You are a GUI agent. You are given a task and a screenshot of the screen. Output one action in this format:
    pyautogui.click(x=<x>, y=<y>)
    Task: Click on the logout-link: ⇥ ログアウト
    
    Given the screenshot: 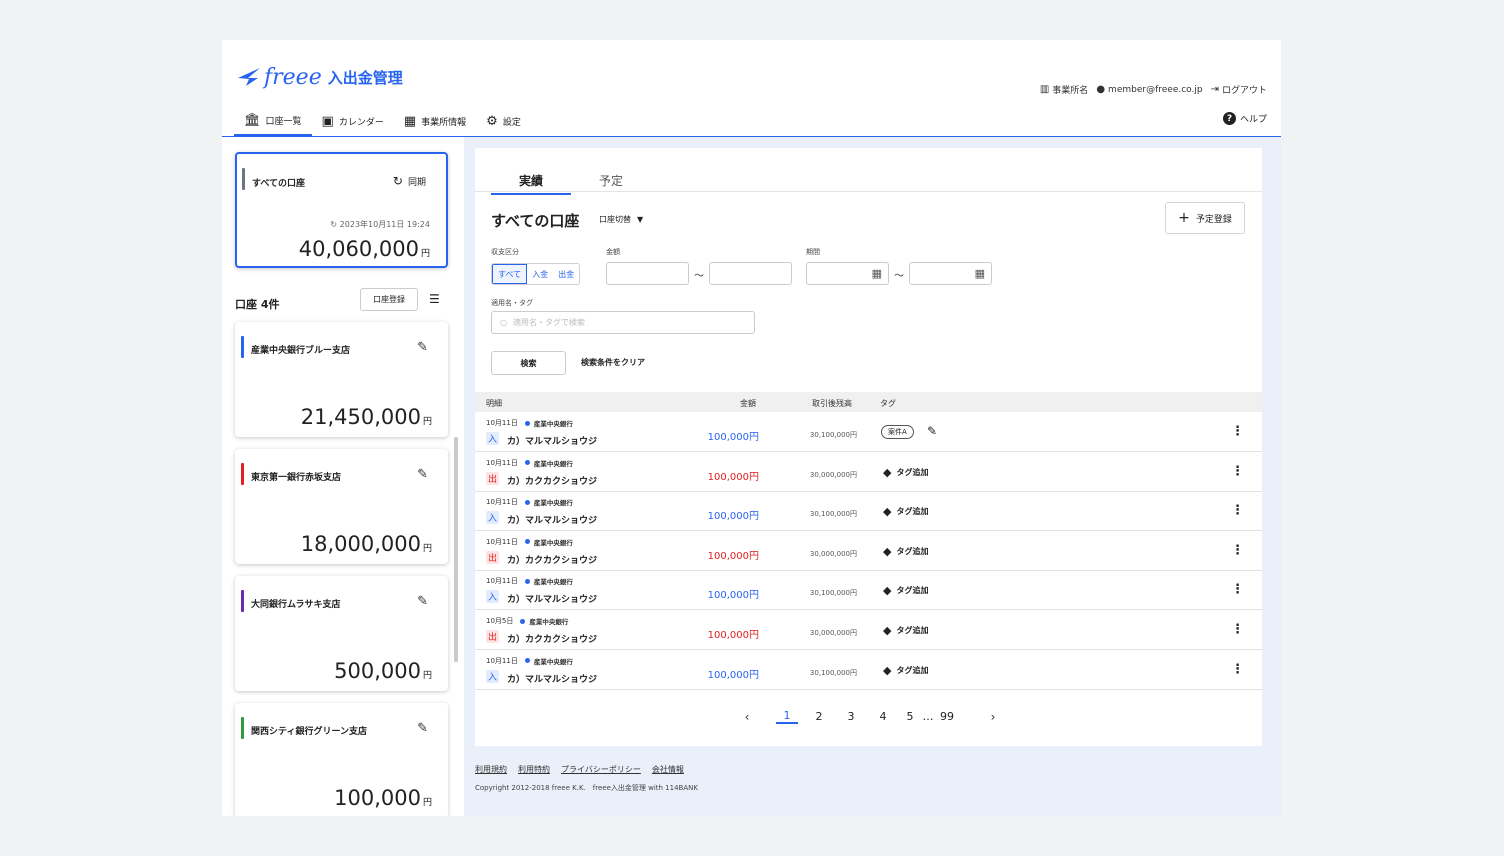 What is the action you would take?
    pyautogui.click(x=1239, y=89)
    